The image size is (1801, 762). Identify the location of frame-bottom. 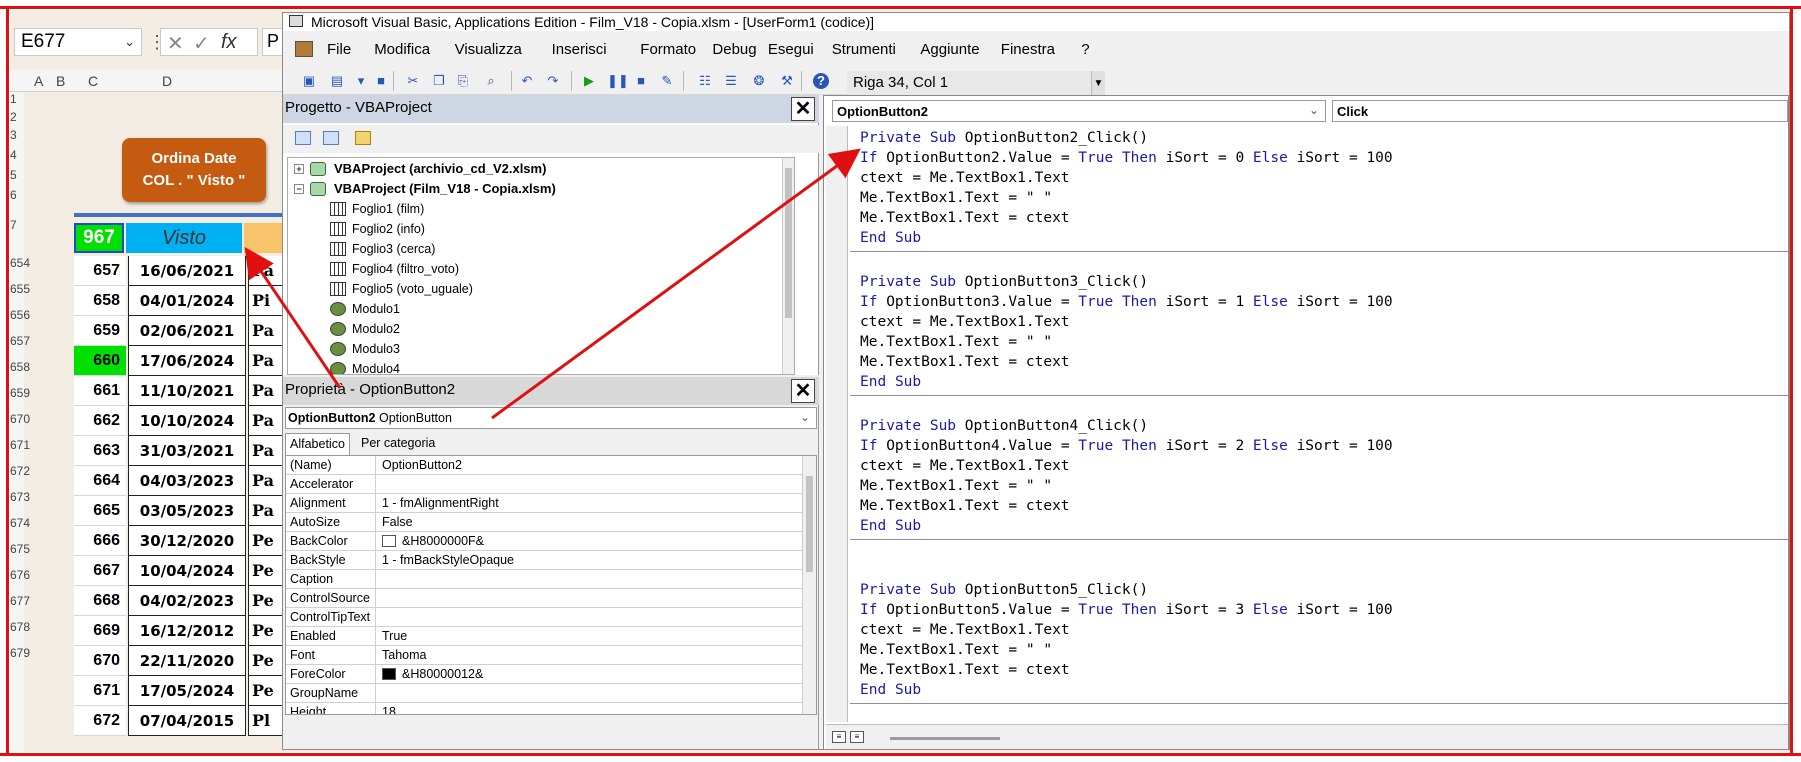
(900, 754).